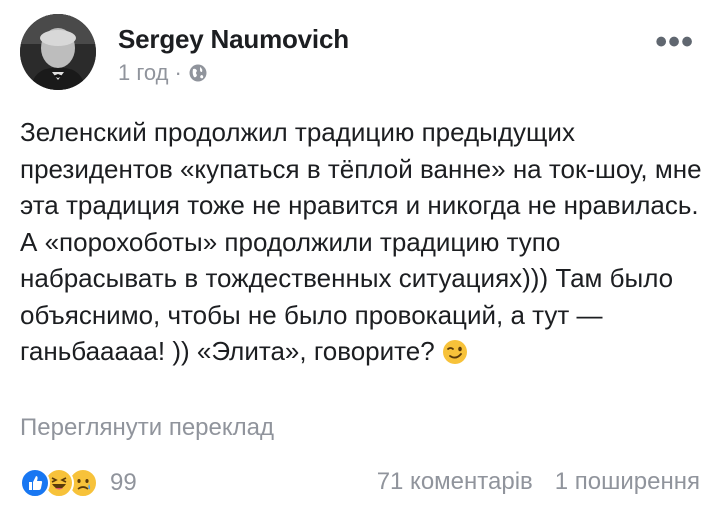 The image size is (720, 518). What do you see at coordinates (147, 428) in the screenshot?
I see `see-translation-link: Переглянути переклад` at bounding box center [147, 428].